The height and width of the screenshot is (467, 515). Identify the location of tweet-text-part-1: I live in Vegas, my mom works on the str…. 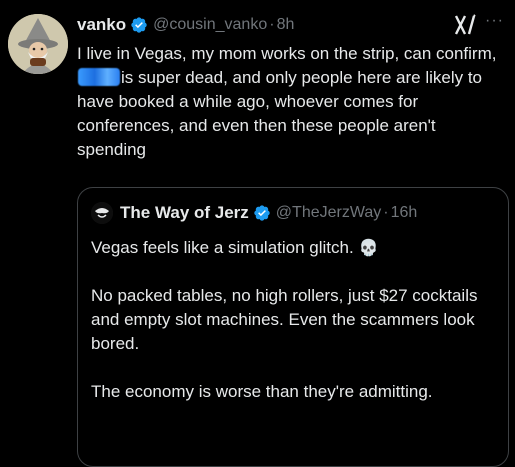
(287, 53).